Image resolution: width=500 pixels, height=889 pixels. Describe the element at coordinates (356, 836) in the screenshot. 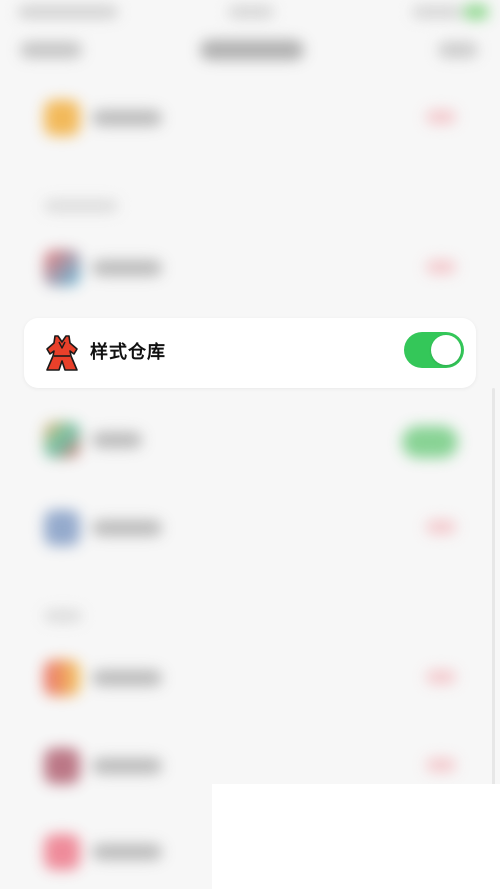

I see `bottom-panel` at that location.